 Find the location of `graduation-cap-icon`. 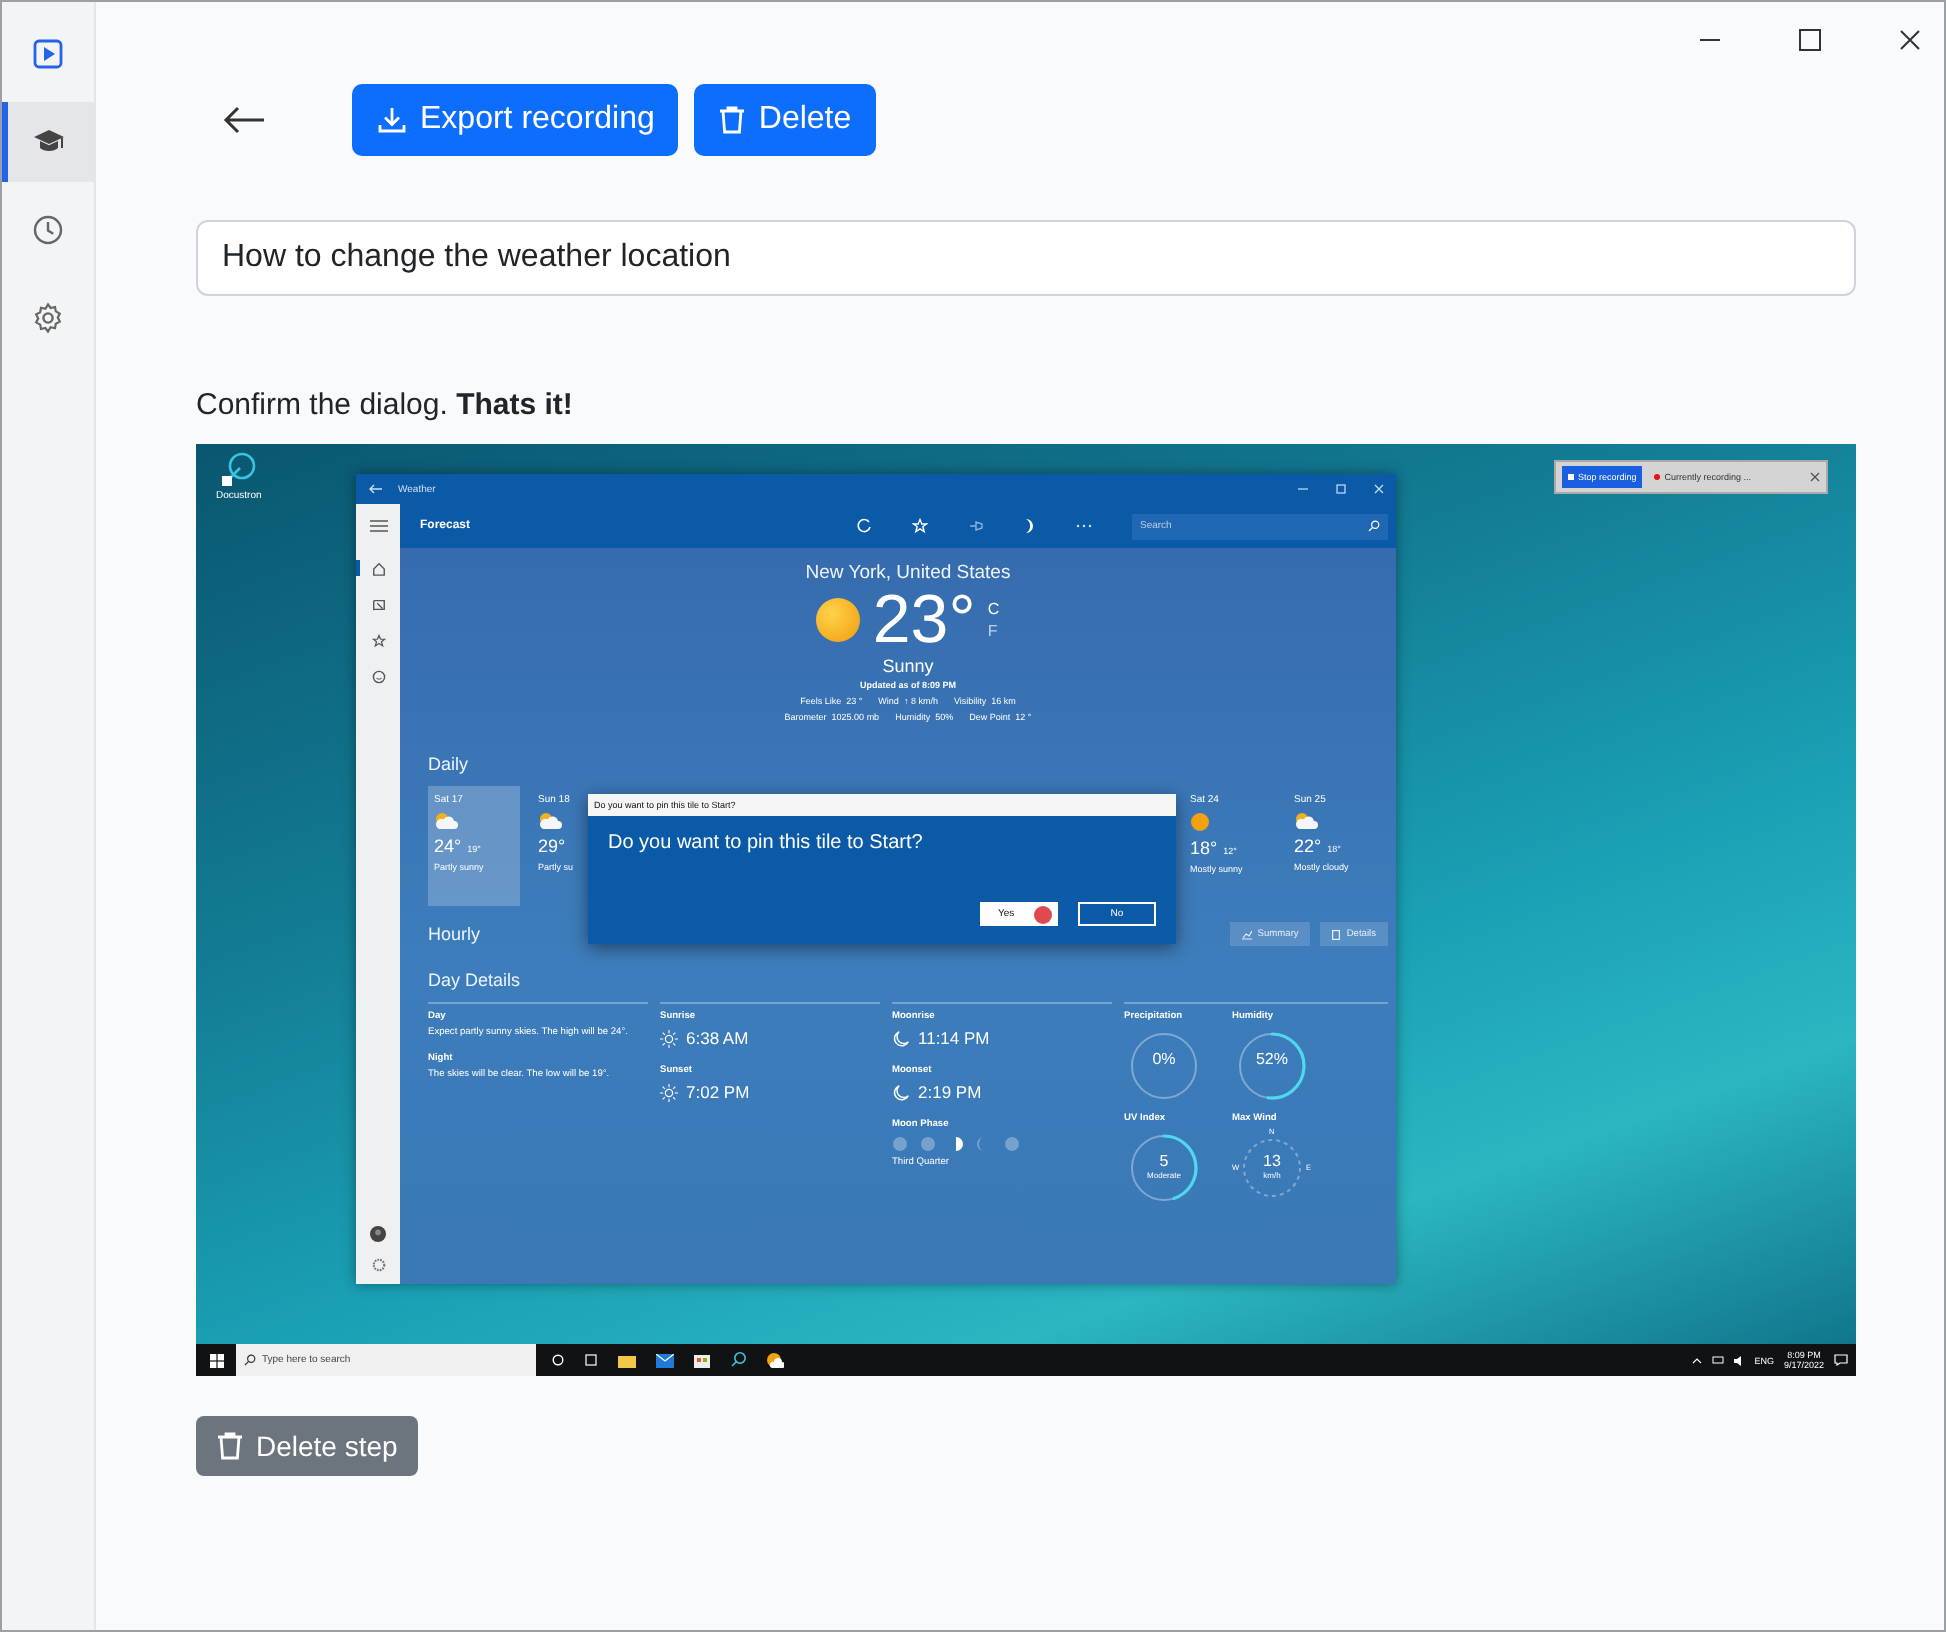

graduation-cap-icon is located at coordinates (48, 142).